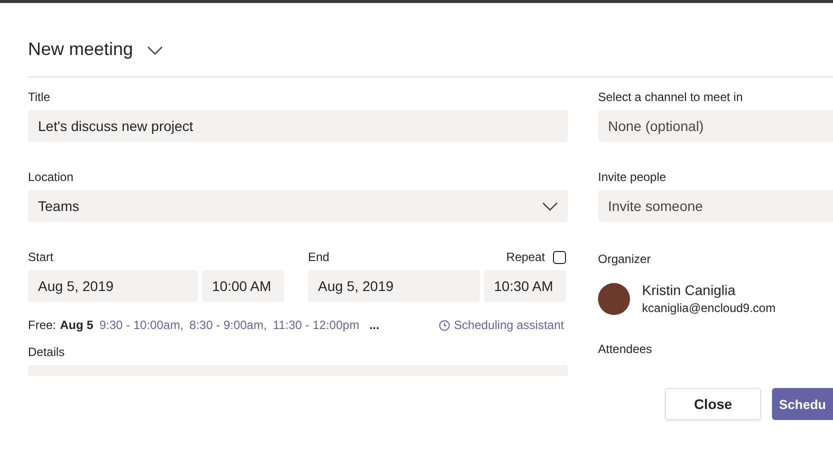  What do you see at coordinates (47, 352) in the screenshot?
I see `field-label: Details` at bounding box center [47, 352].